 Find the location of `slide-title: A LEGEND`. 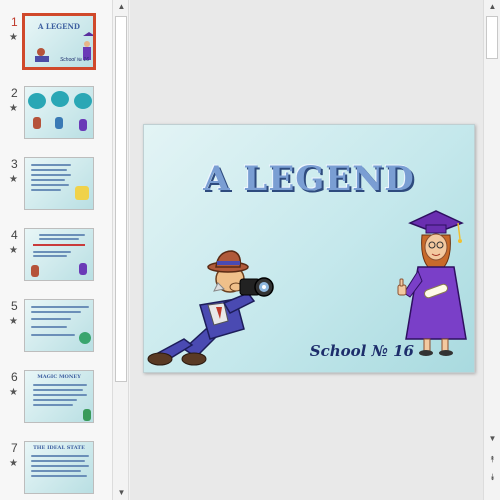

slide-title: A LEGEND is located at coordinates (309, 179).